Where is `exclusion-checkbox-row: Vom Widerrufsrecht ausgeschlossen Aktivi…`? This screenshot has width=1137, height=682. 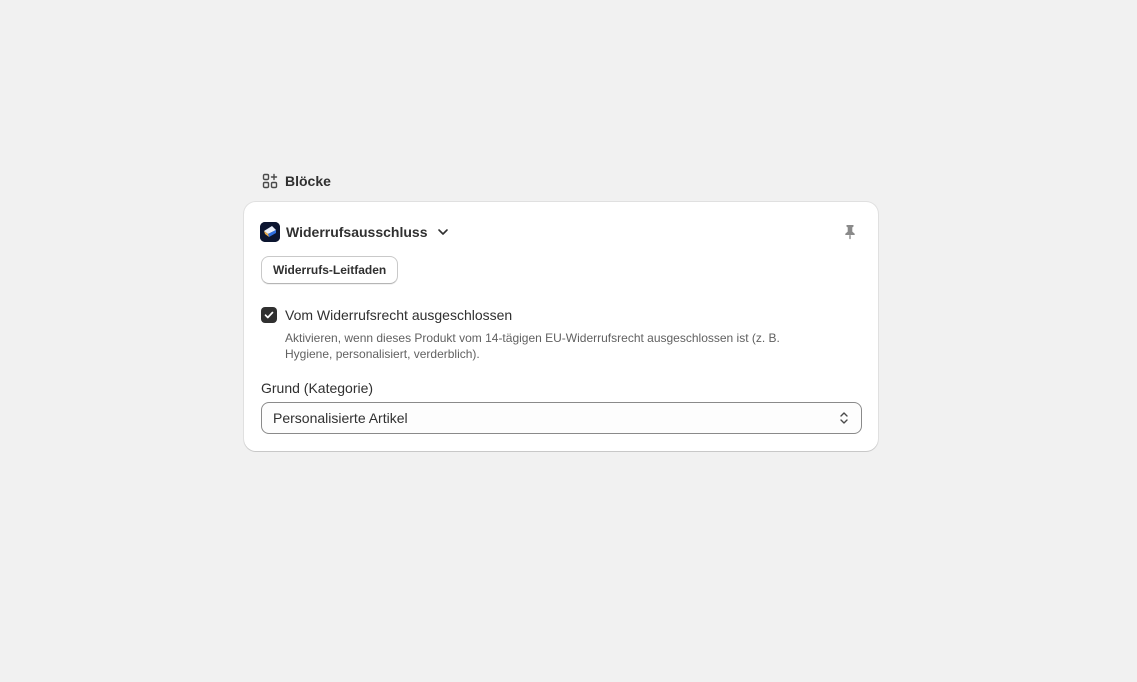
exclusion-checkbox-row: Vom Widerrufsrecht ausgeschlossen Aktivi… is located at coordinates (561, 334).